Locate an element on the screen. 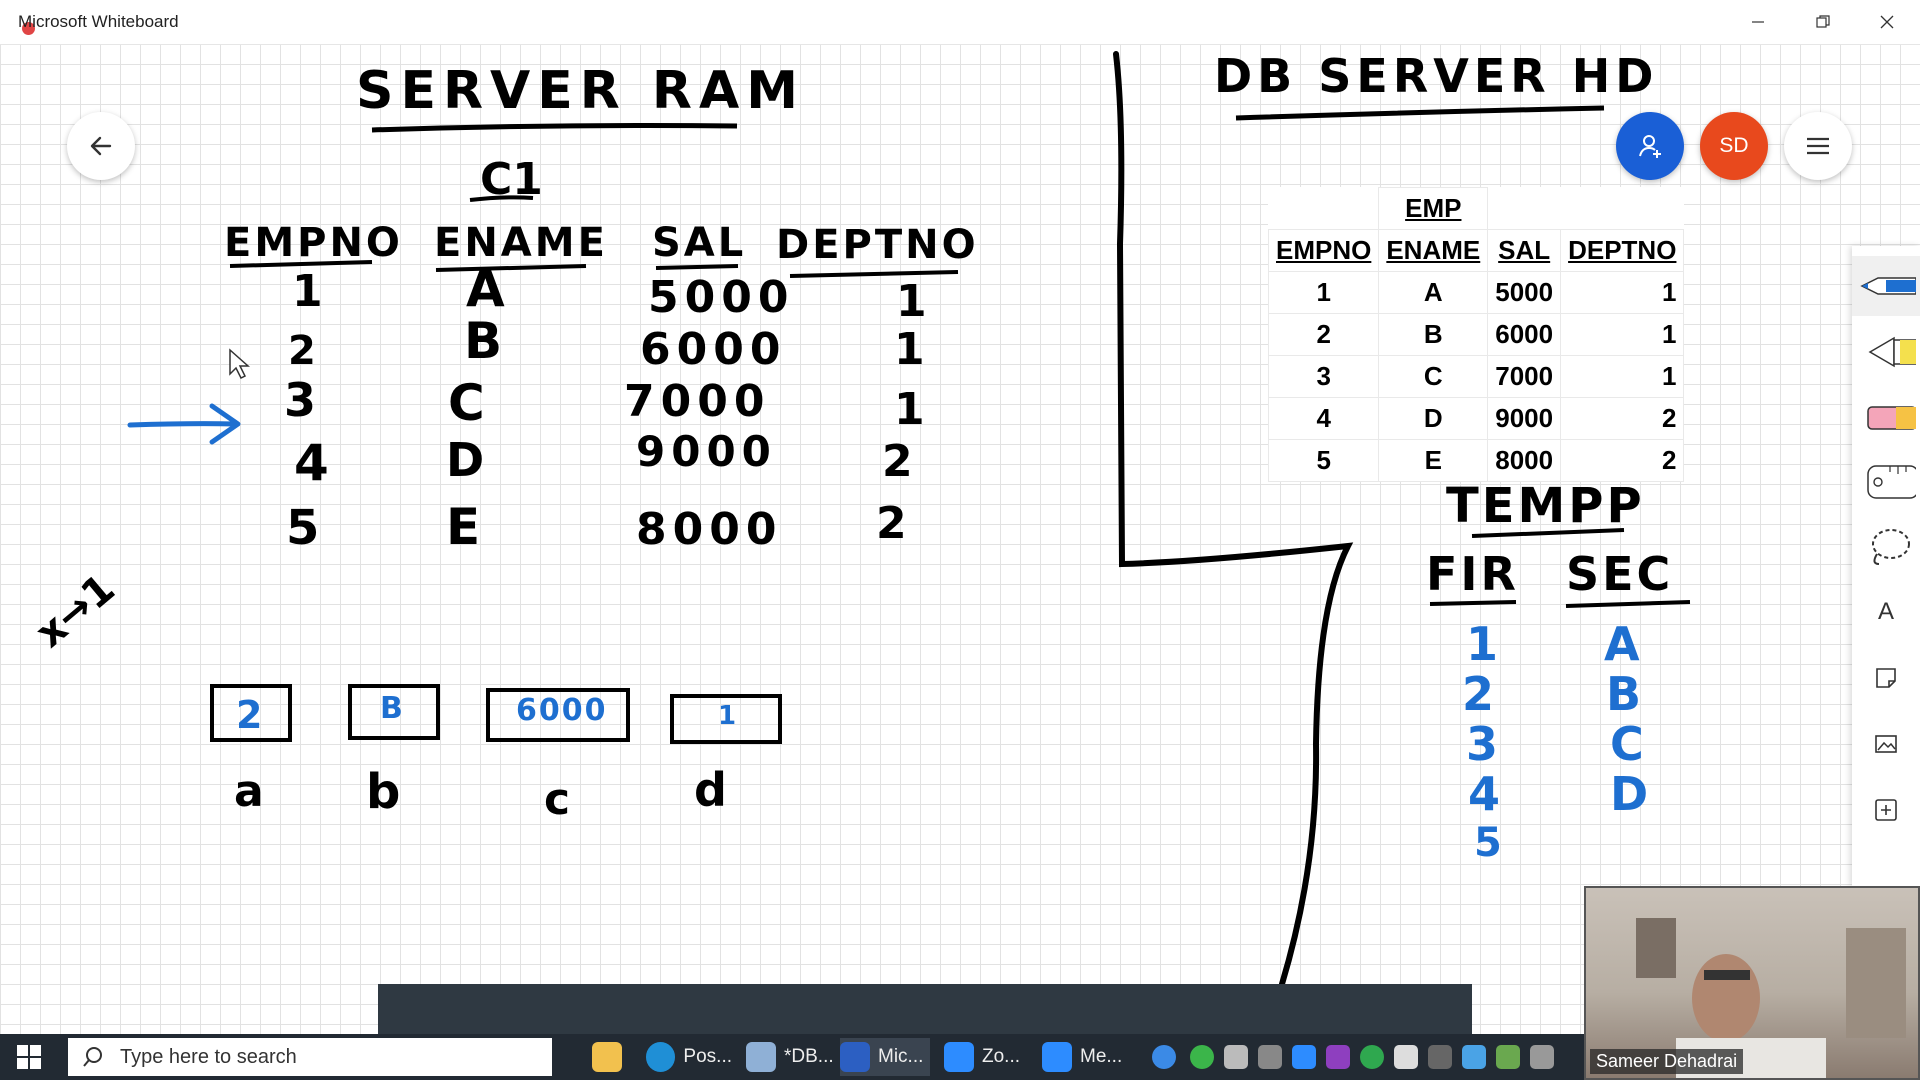 Image resolution: width=1920 pixels, height=1080 pixels. ram-cell: C is located at coordinates (466, 403).